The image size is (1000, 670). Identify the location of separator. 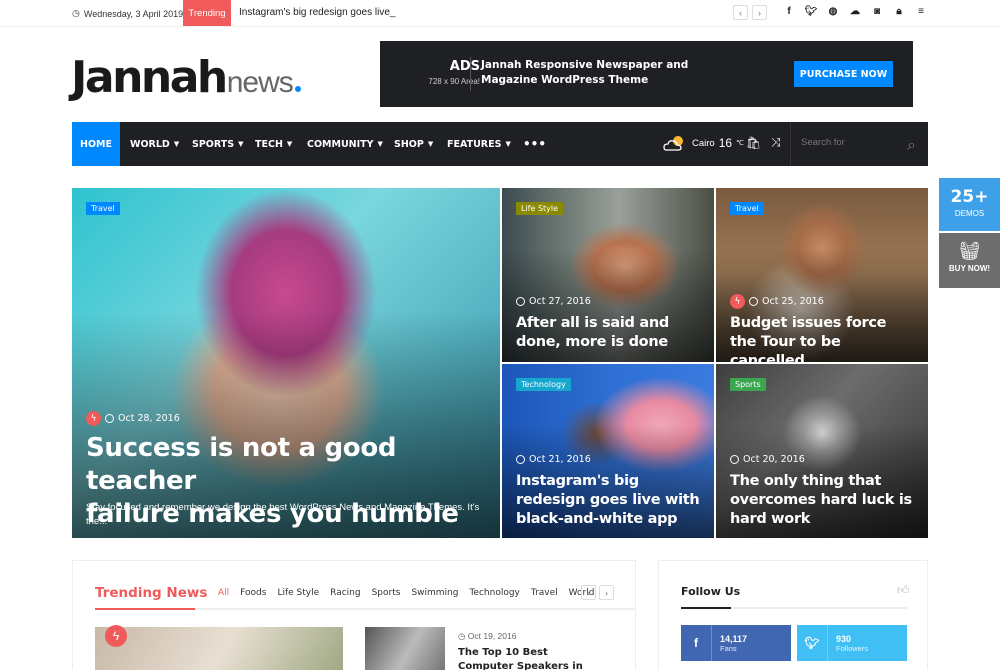
(827, 643).